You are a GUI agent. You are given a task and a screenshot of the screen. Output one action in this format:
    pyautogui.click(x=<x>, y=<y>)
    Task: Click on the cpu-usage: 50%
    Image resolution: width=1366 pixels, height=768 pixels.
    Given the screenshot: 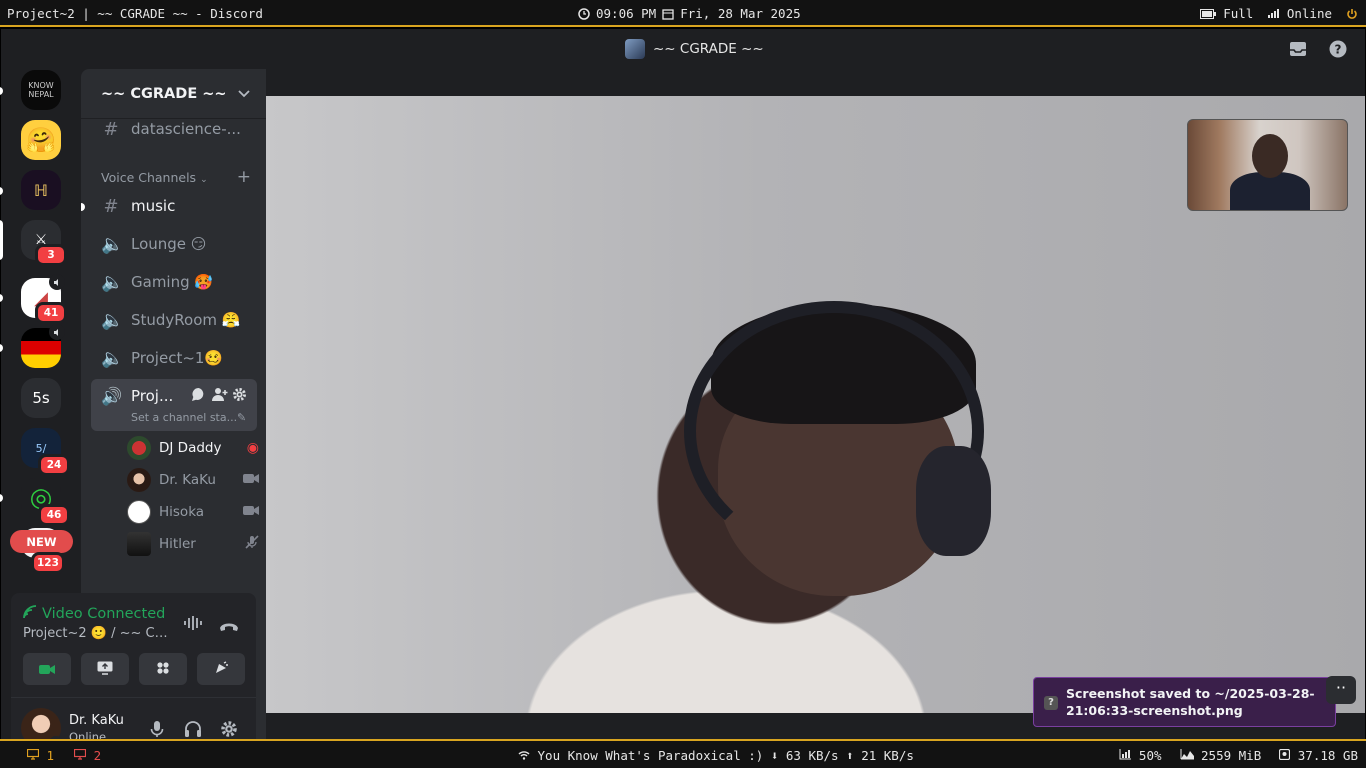 What is the action you would take?
    pyautogui.click(x=1150, y=755)
    